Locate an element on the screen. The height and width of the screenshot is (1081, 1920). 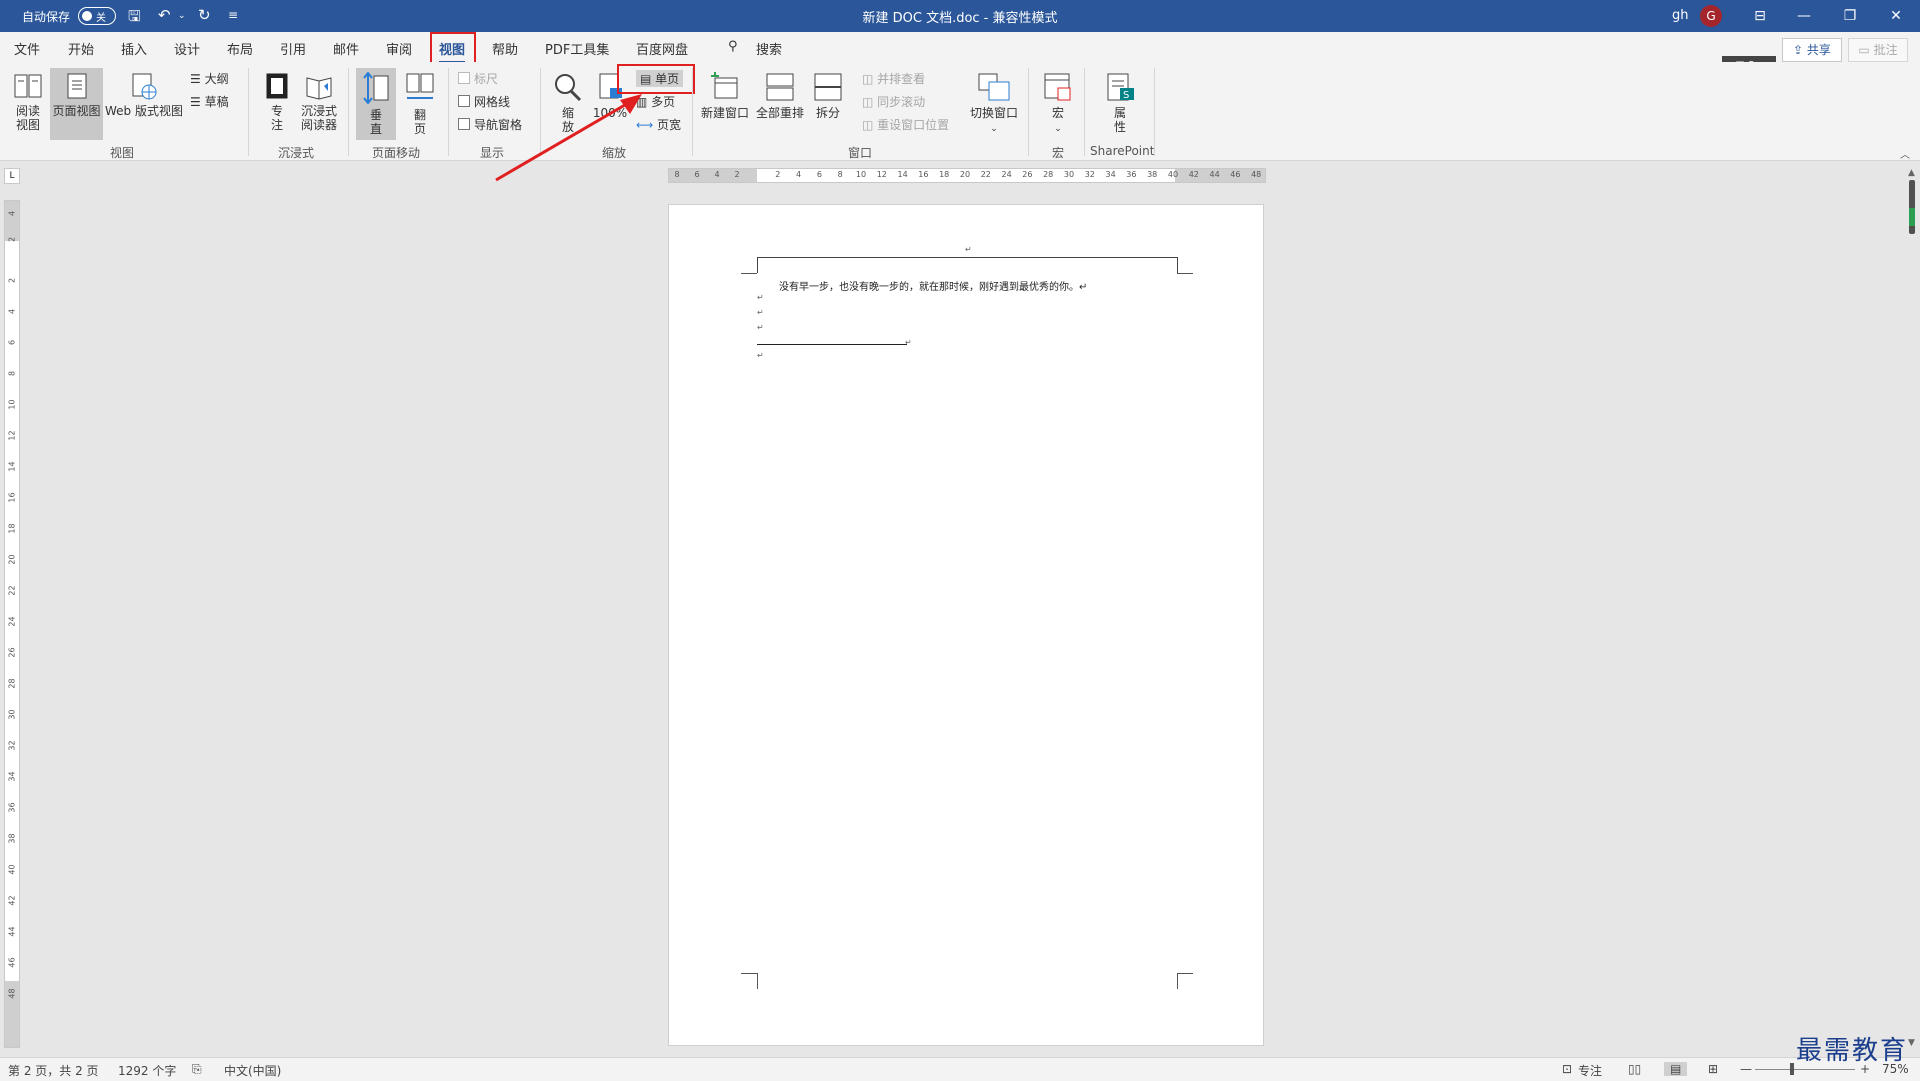
ruler-tick: 32 is located at coordinates (1089, 174).